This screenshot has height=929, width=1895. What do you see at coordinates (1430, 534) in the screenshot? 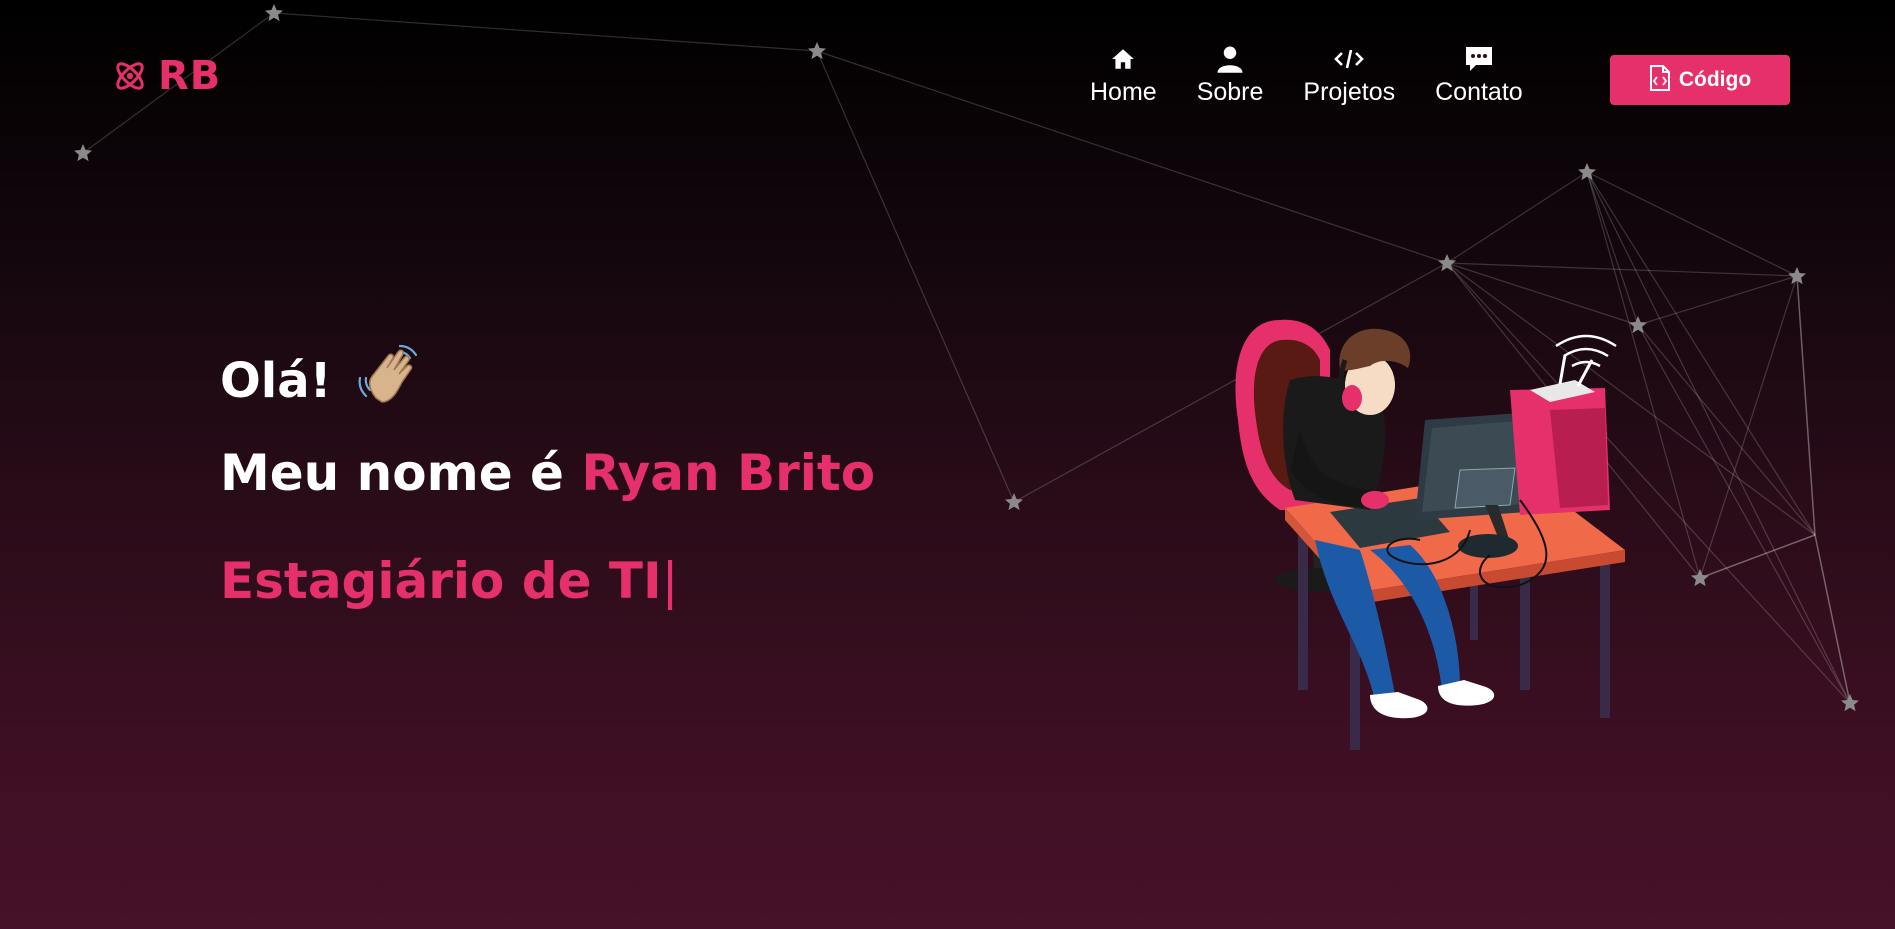
I see `developer-at-desk-illustration` at bounding box center [1430, 534].